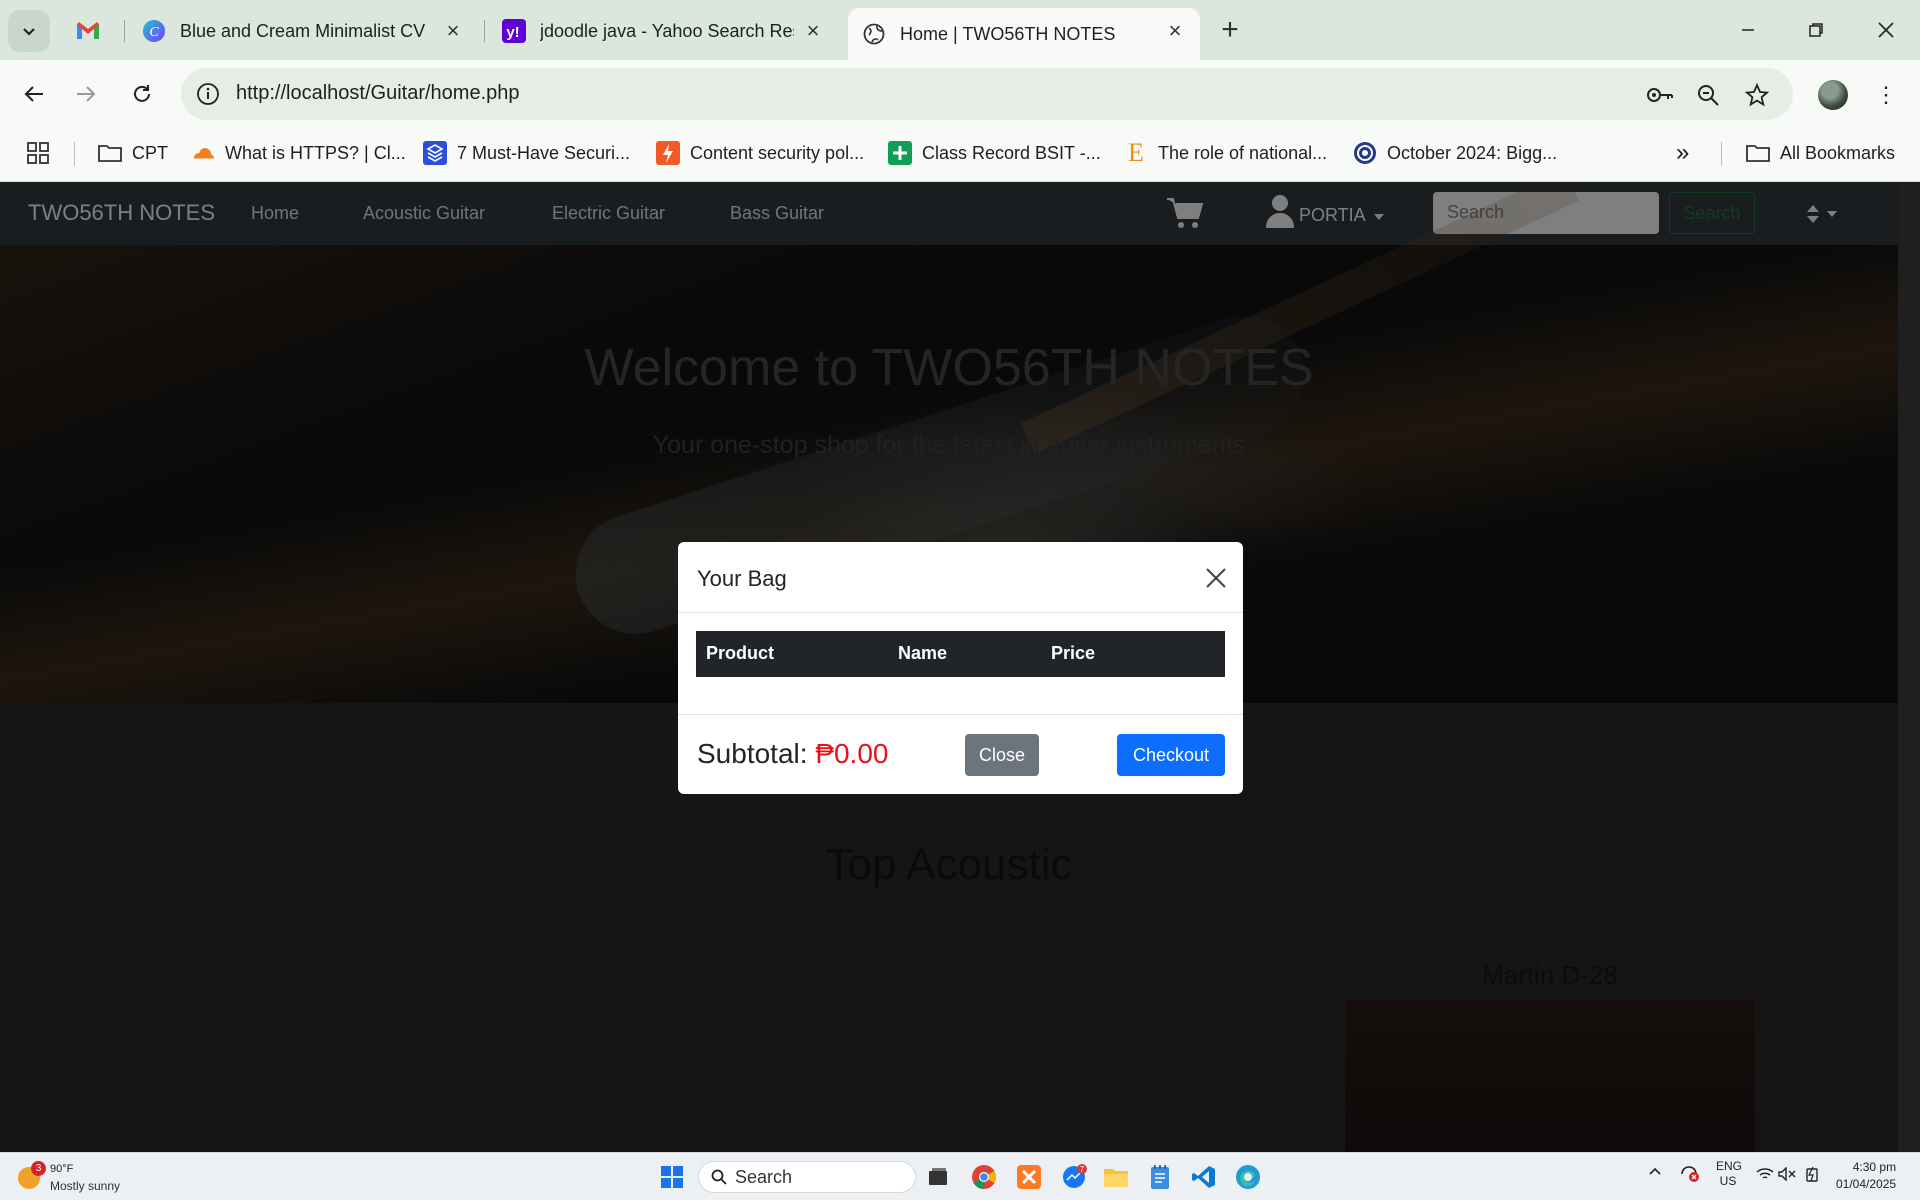 Image resolution: width=1920 pixels, height=1200 pixels. What do you see at coordinates (807, 1177) in the screenshot?
I see `taskbar-search: Search` at bounding box center [807, 1177].